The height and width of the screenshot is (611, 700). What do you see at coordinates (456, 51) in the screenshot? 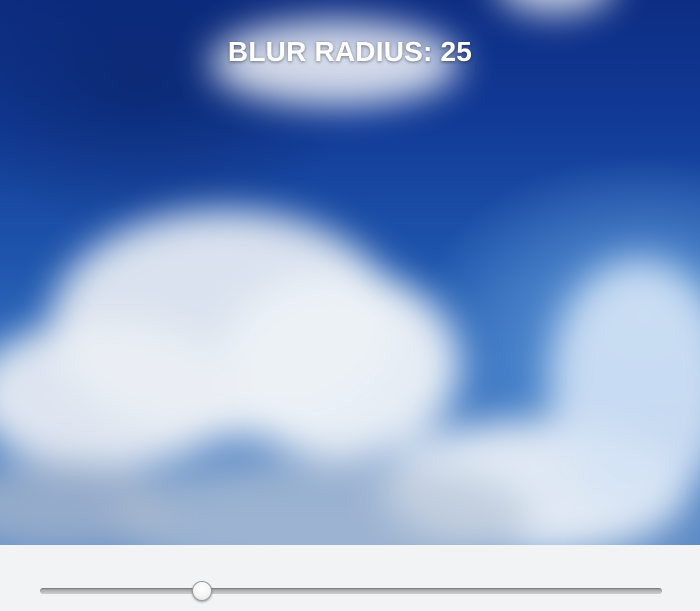
I see `blur-radius-value: 25` at bounding box center [456, 51].